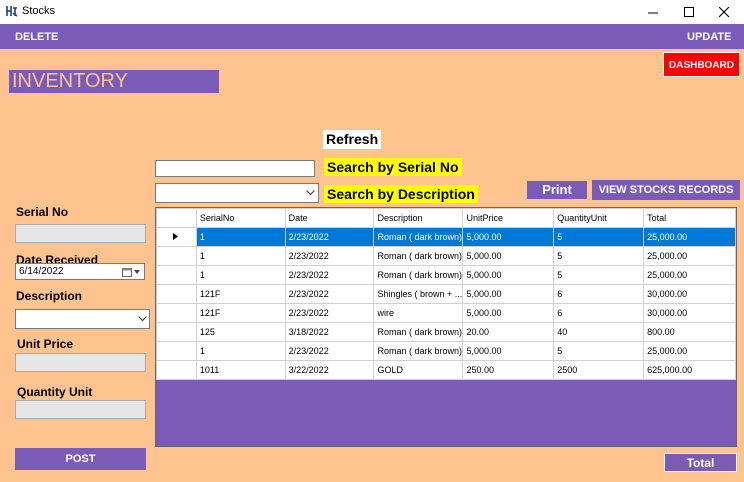  Describe the element at coordinates (557, 190) in the screenshot. I see `print-button: Print` at that location.